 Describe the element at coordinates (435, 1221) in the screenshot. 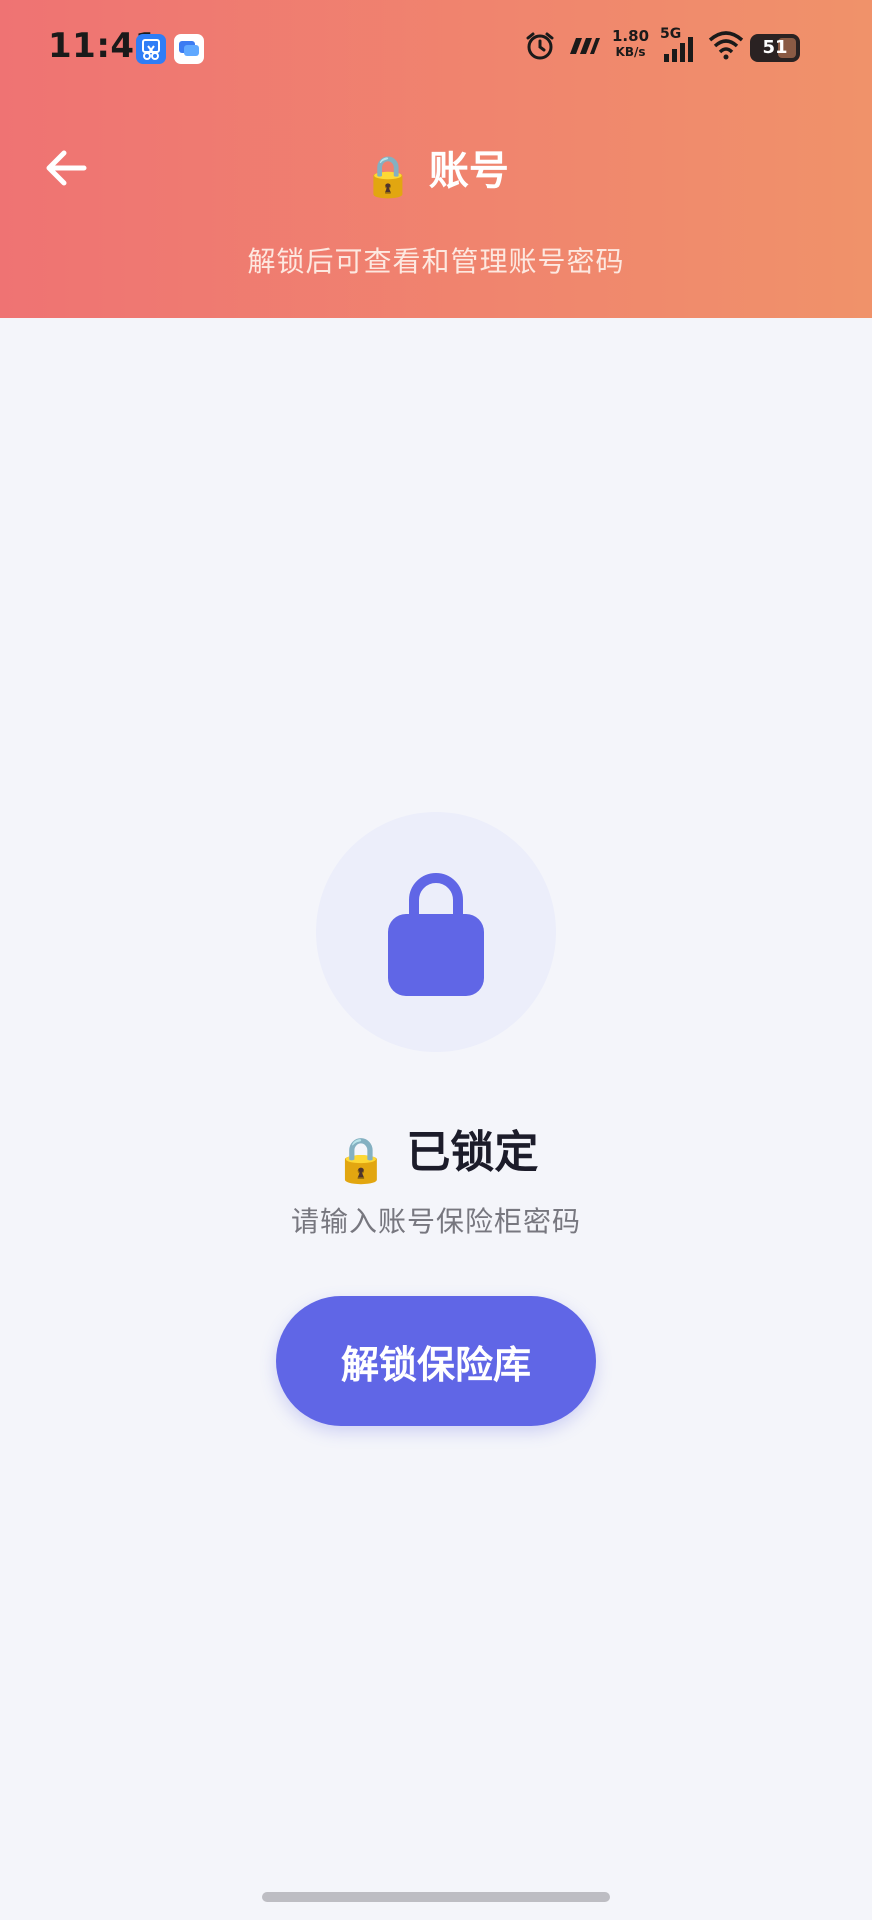

I see `locked-subtitle: 请输入账号保险柜密码` at that location.